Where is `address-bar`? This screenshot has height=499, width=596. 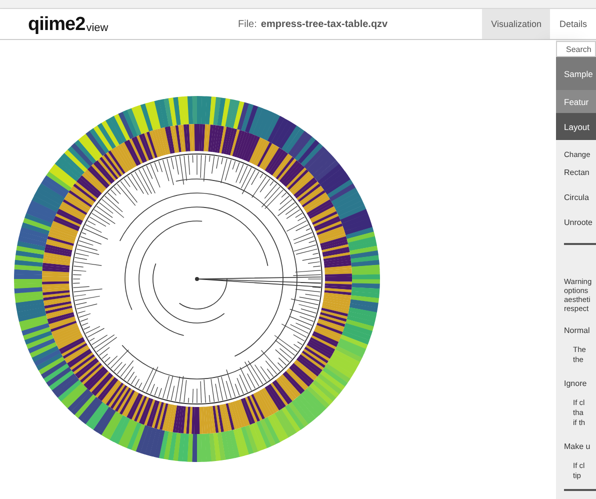
address-bar is located at coordinates (298, 4).